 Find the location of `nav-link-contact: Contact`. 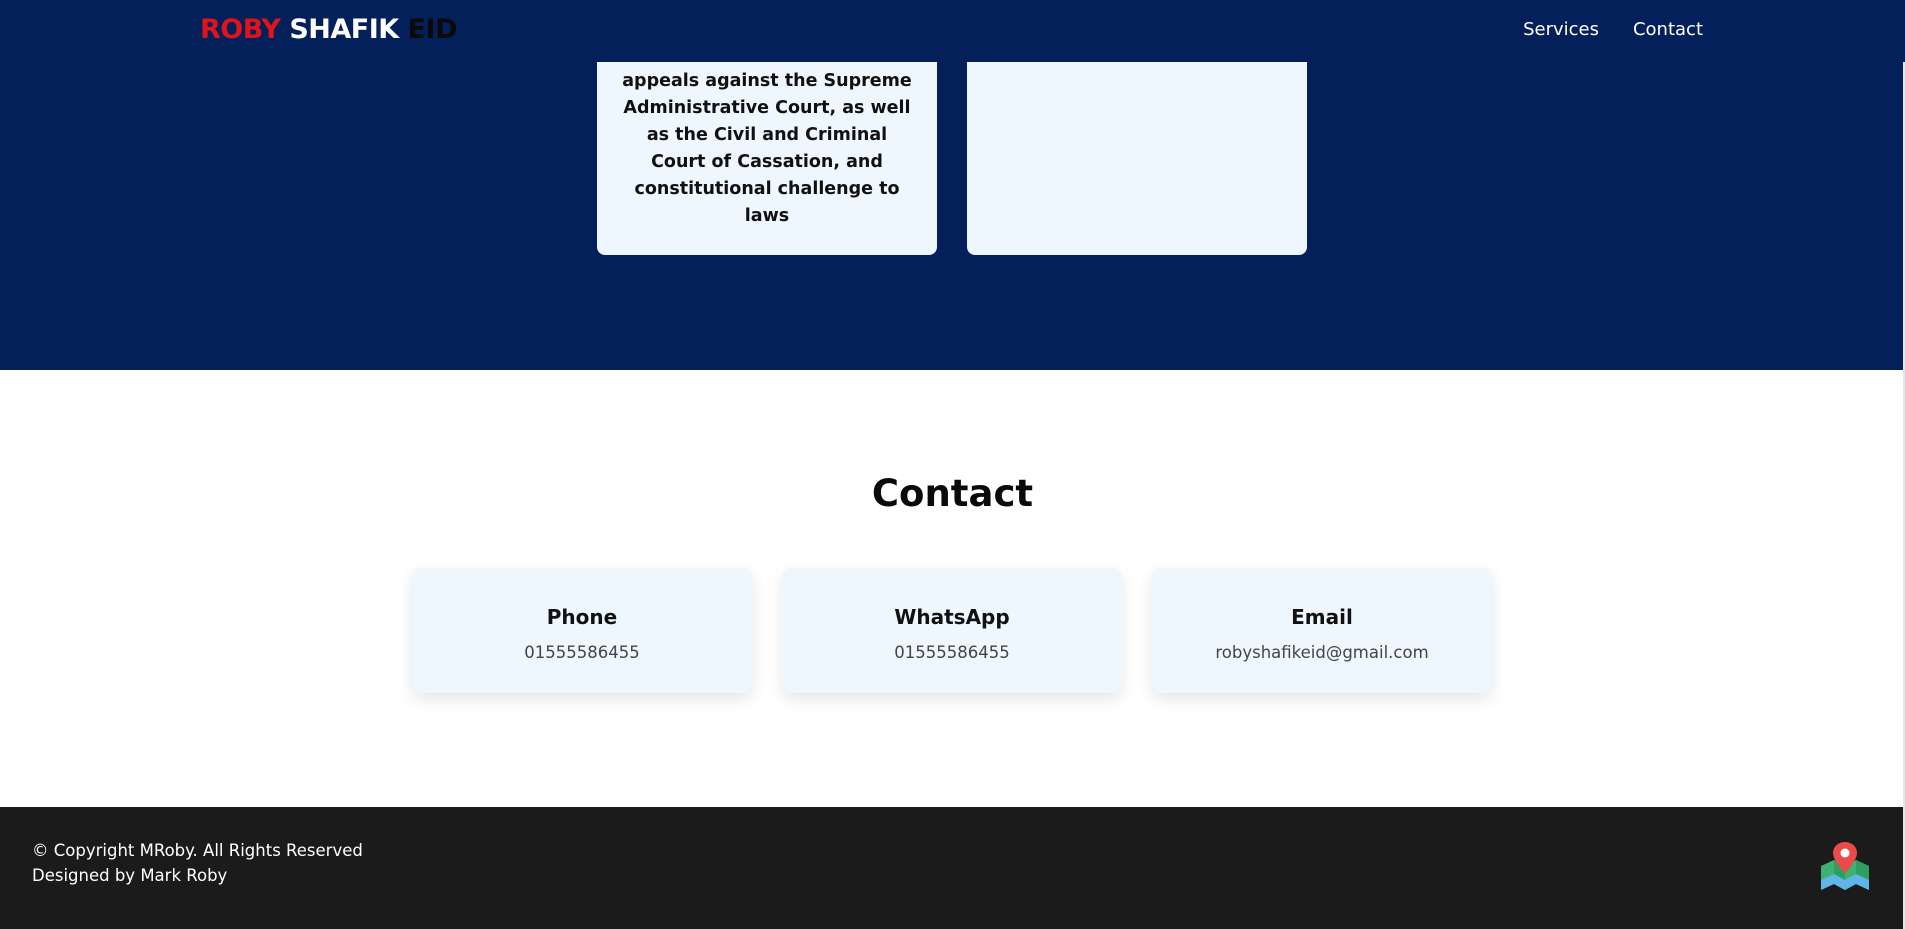

nav-link-contact: Contact is located at coordinates (1668, 29).